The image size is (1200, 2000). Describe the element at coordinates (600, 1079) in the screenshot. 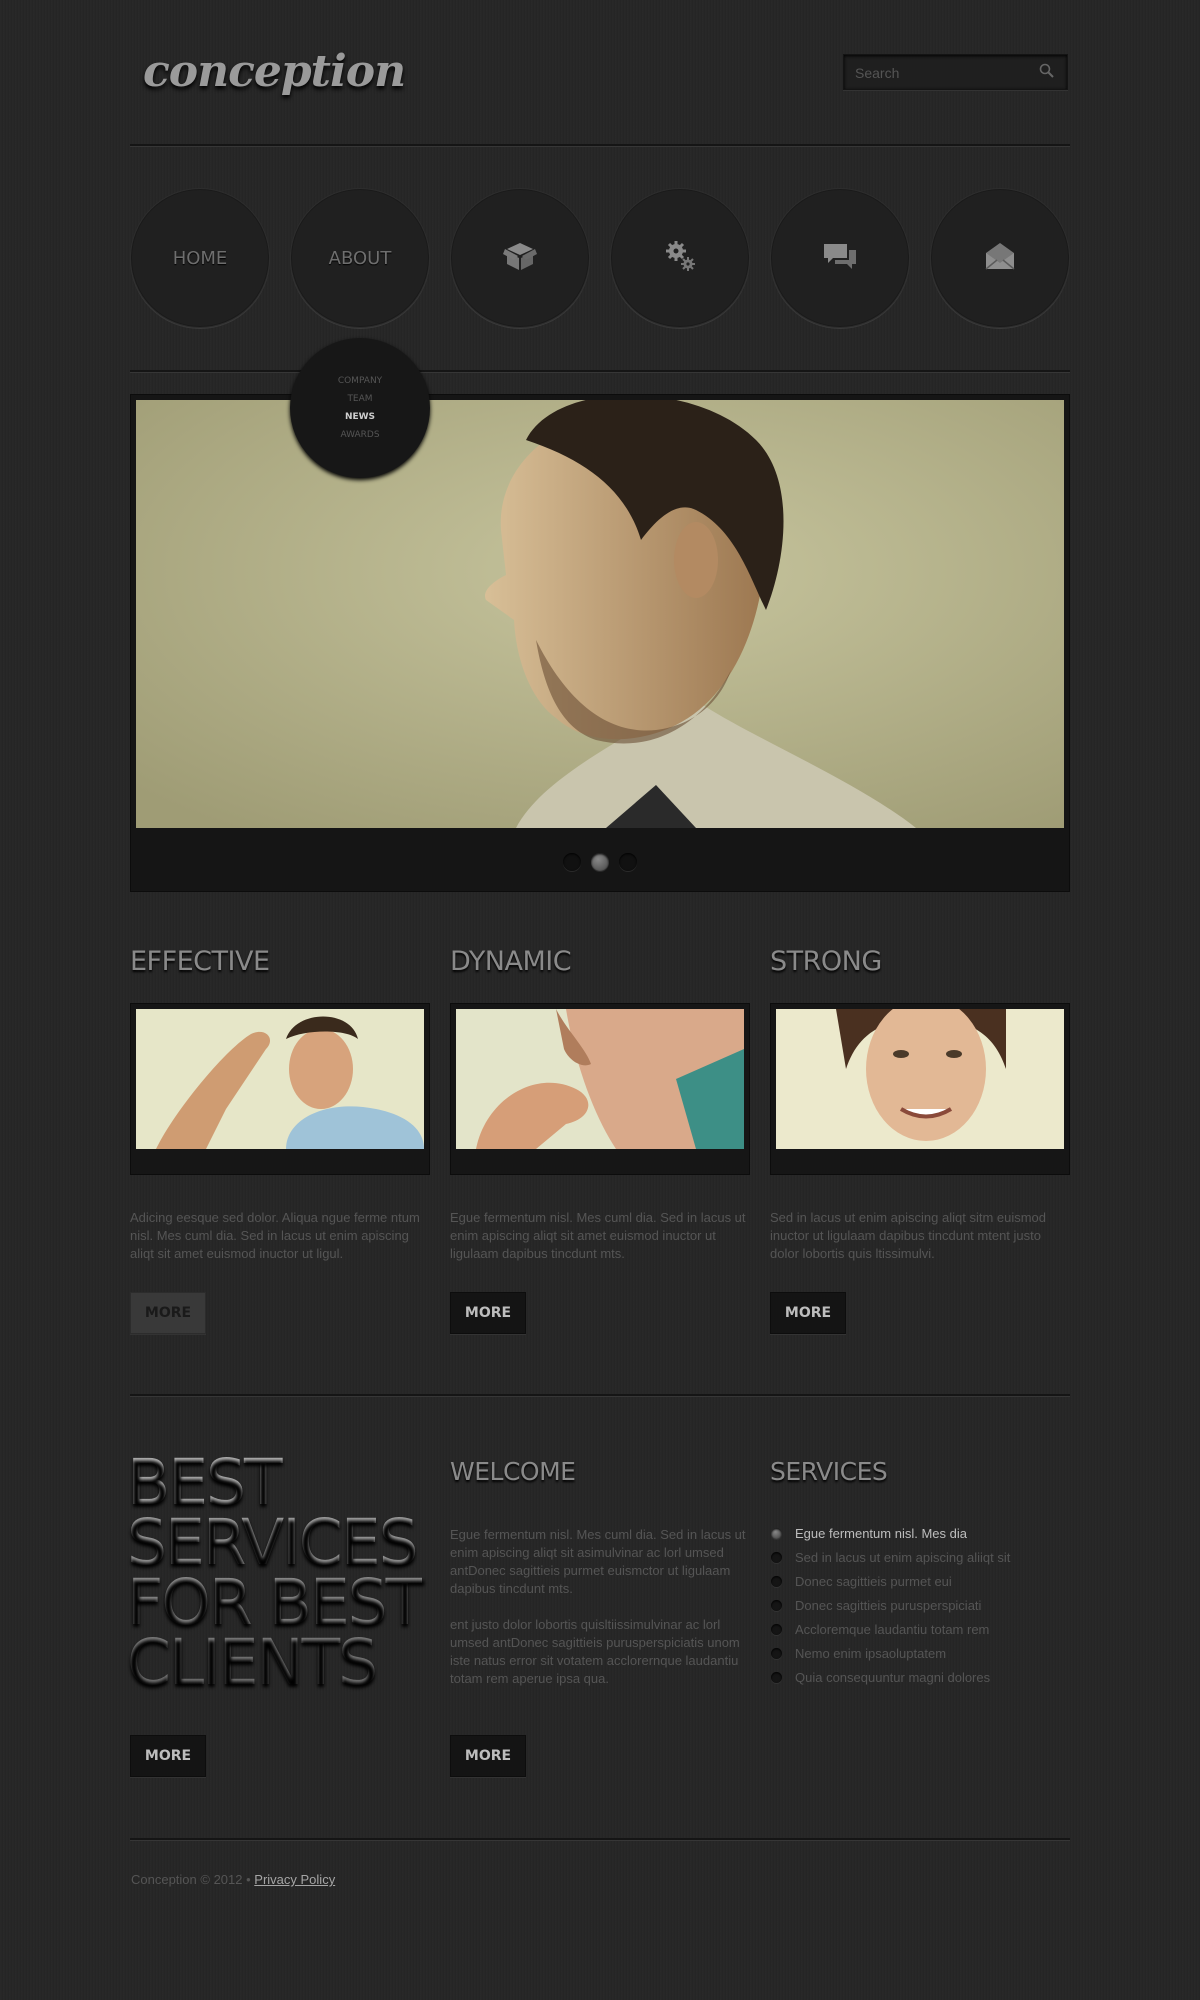

I see `thumb-image-man-chin` at that location.